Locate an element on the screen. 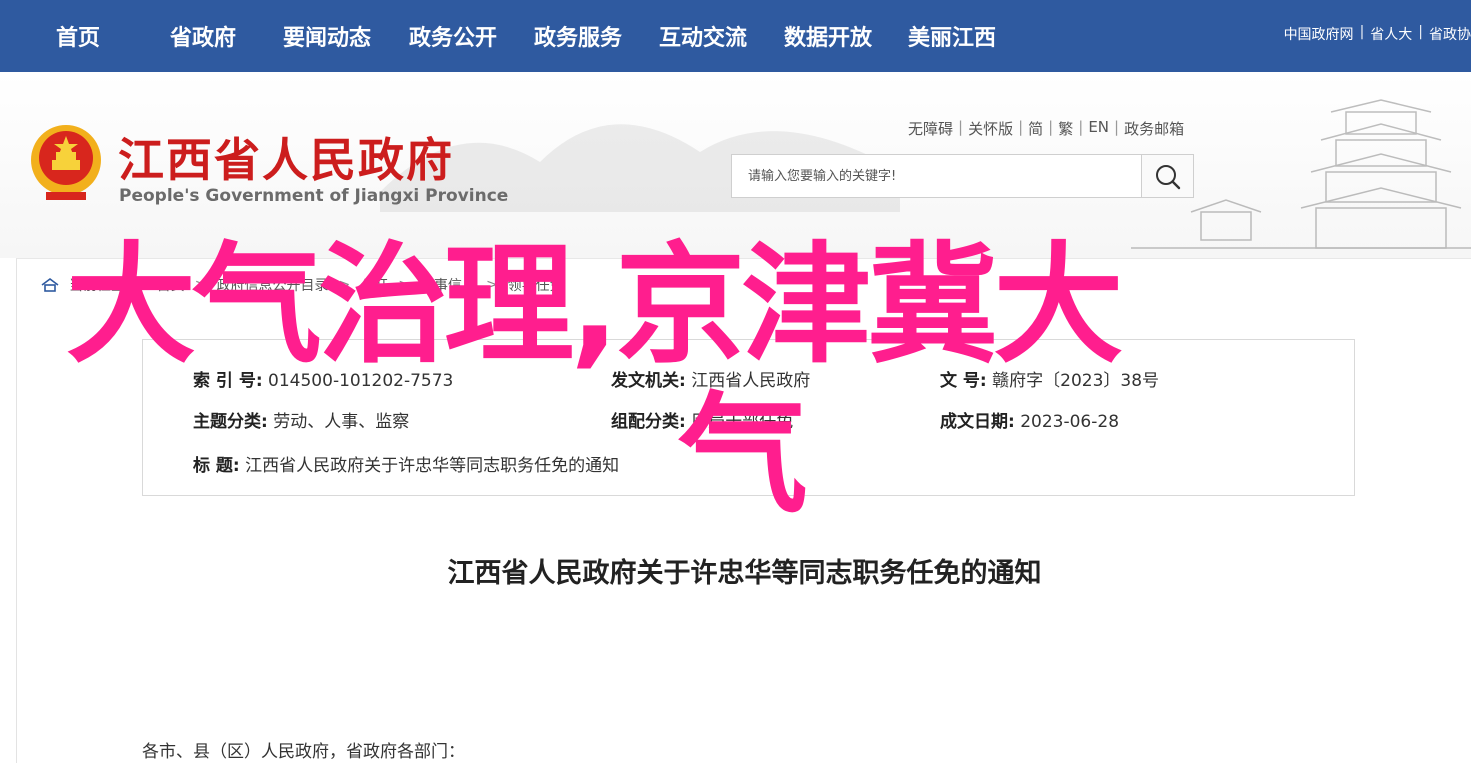  meta-category: 组配分类: 厅局干部任免 is located at coordinates (702, 419).